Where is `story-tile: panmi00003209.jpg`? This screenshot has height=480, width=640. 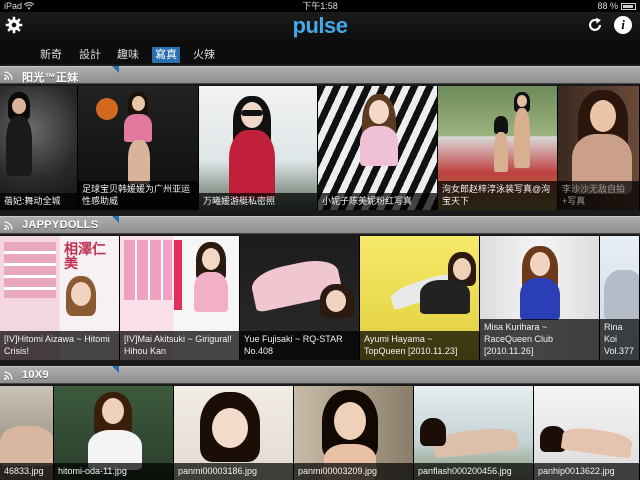 story-tile: panmi00003209.jpg is located at coordinates (354, 433).